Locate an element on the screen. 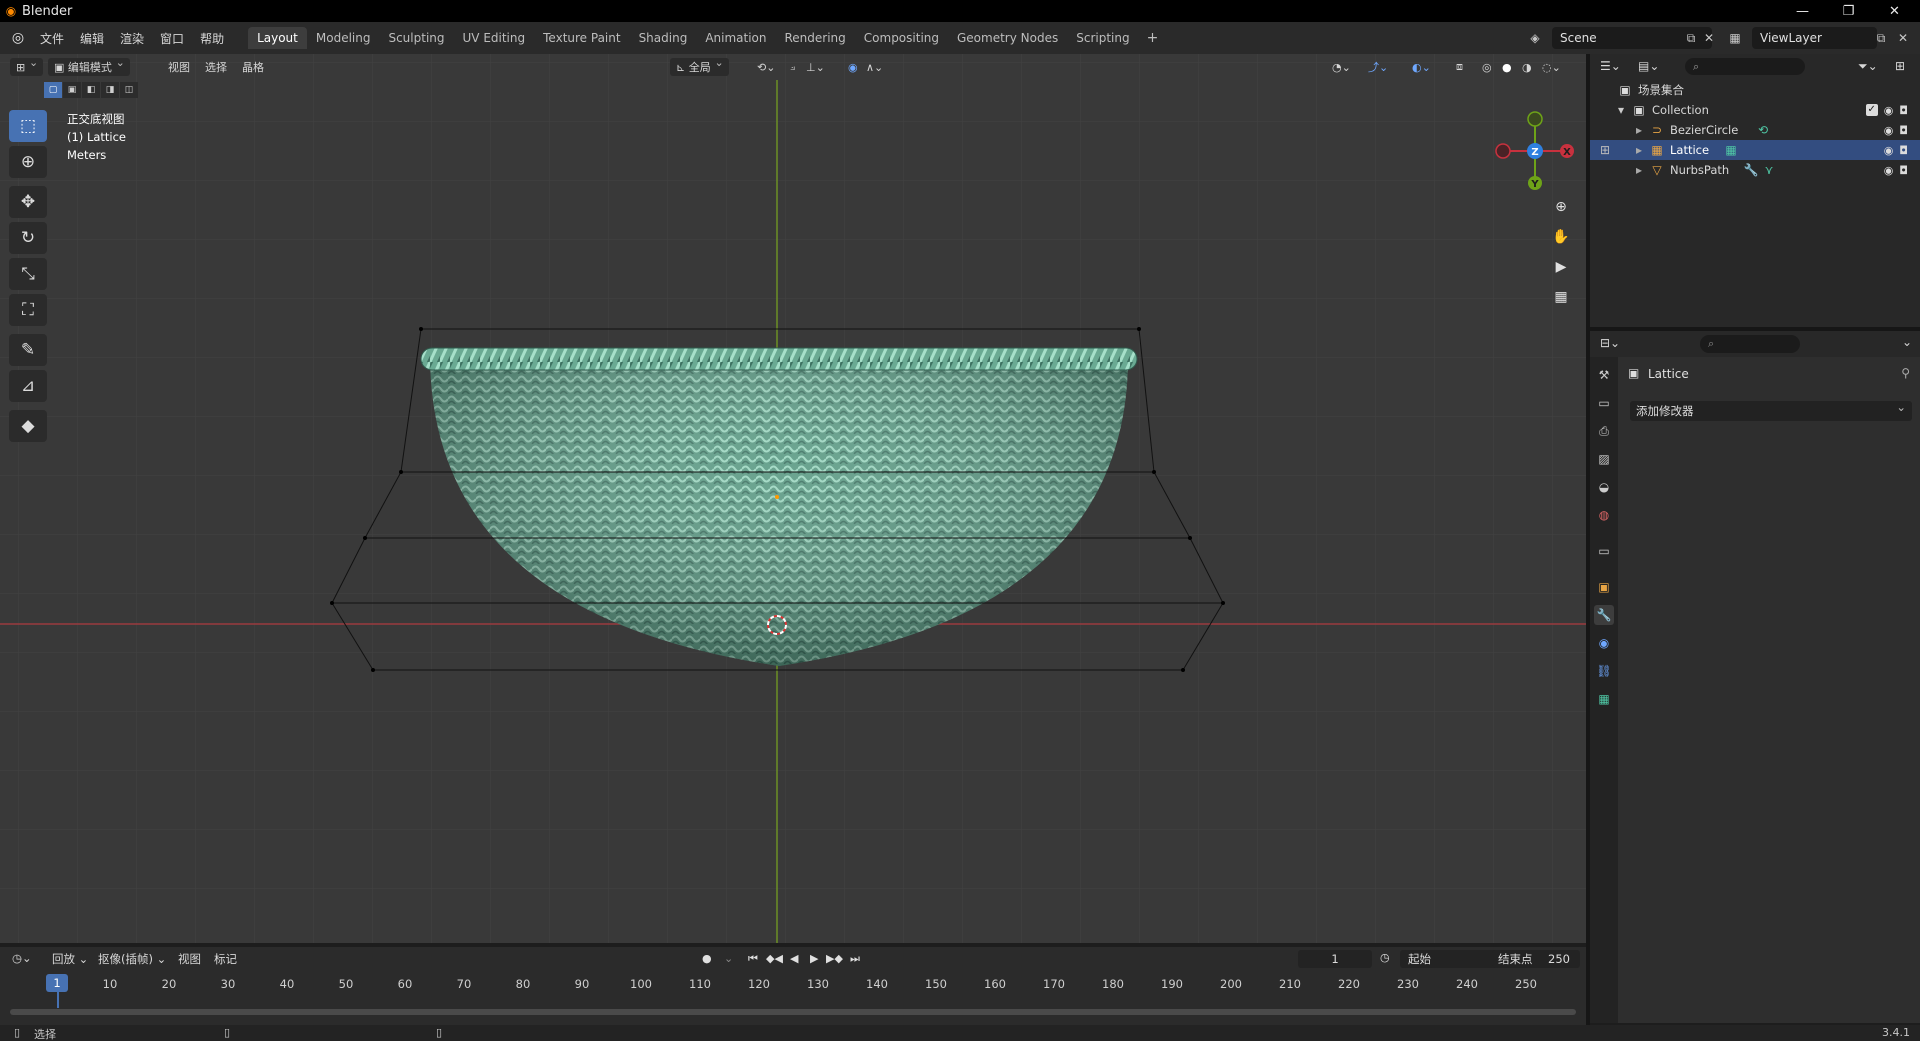 This screenshot has height=1041, width=1920. menu-edit: 编辑 is located at coordinates (92, 38).